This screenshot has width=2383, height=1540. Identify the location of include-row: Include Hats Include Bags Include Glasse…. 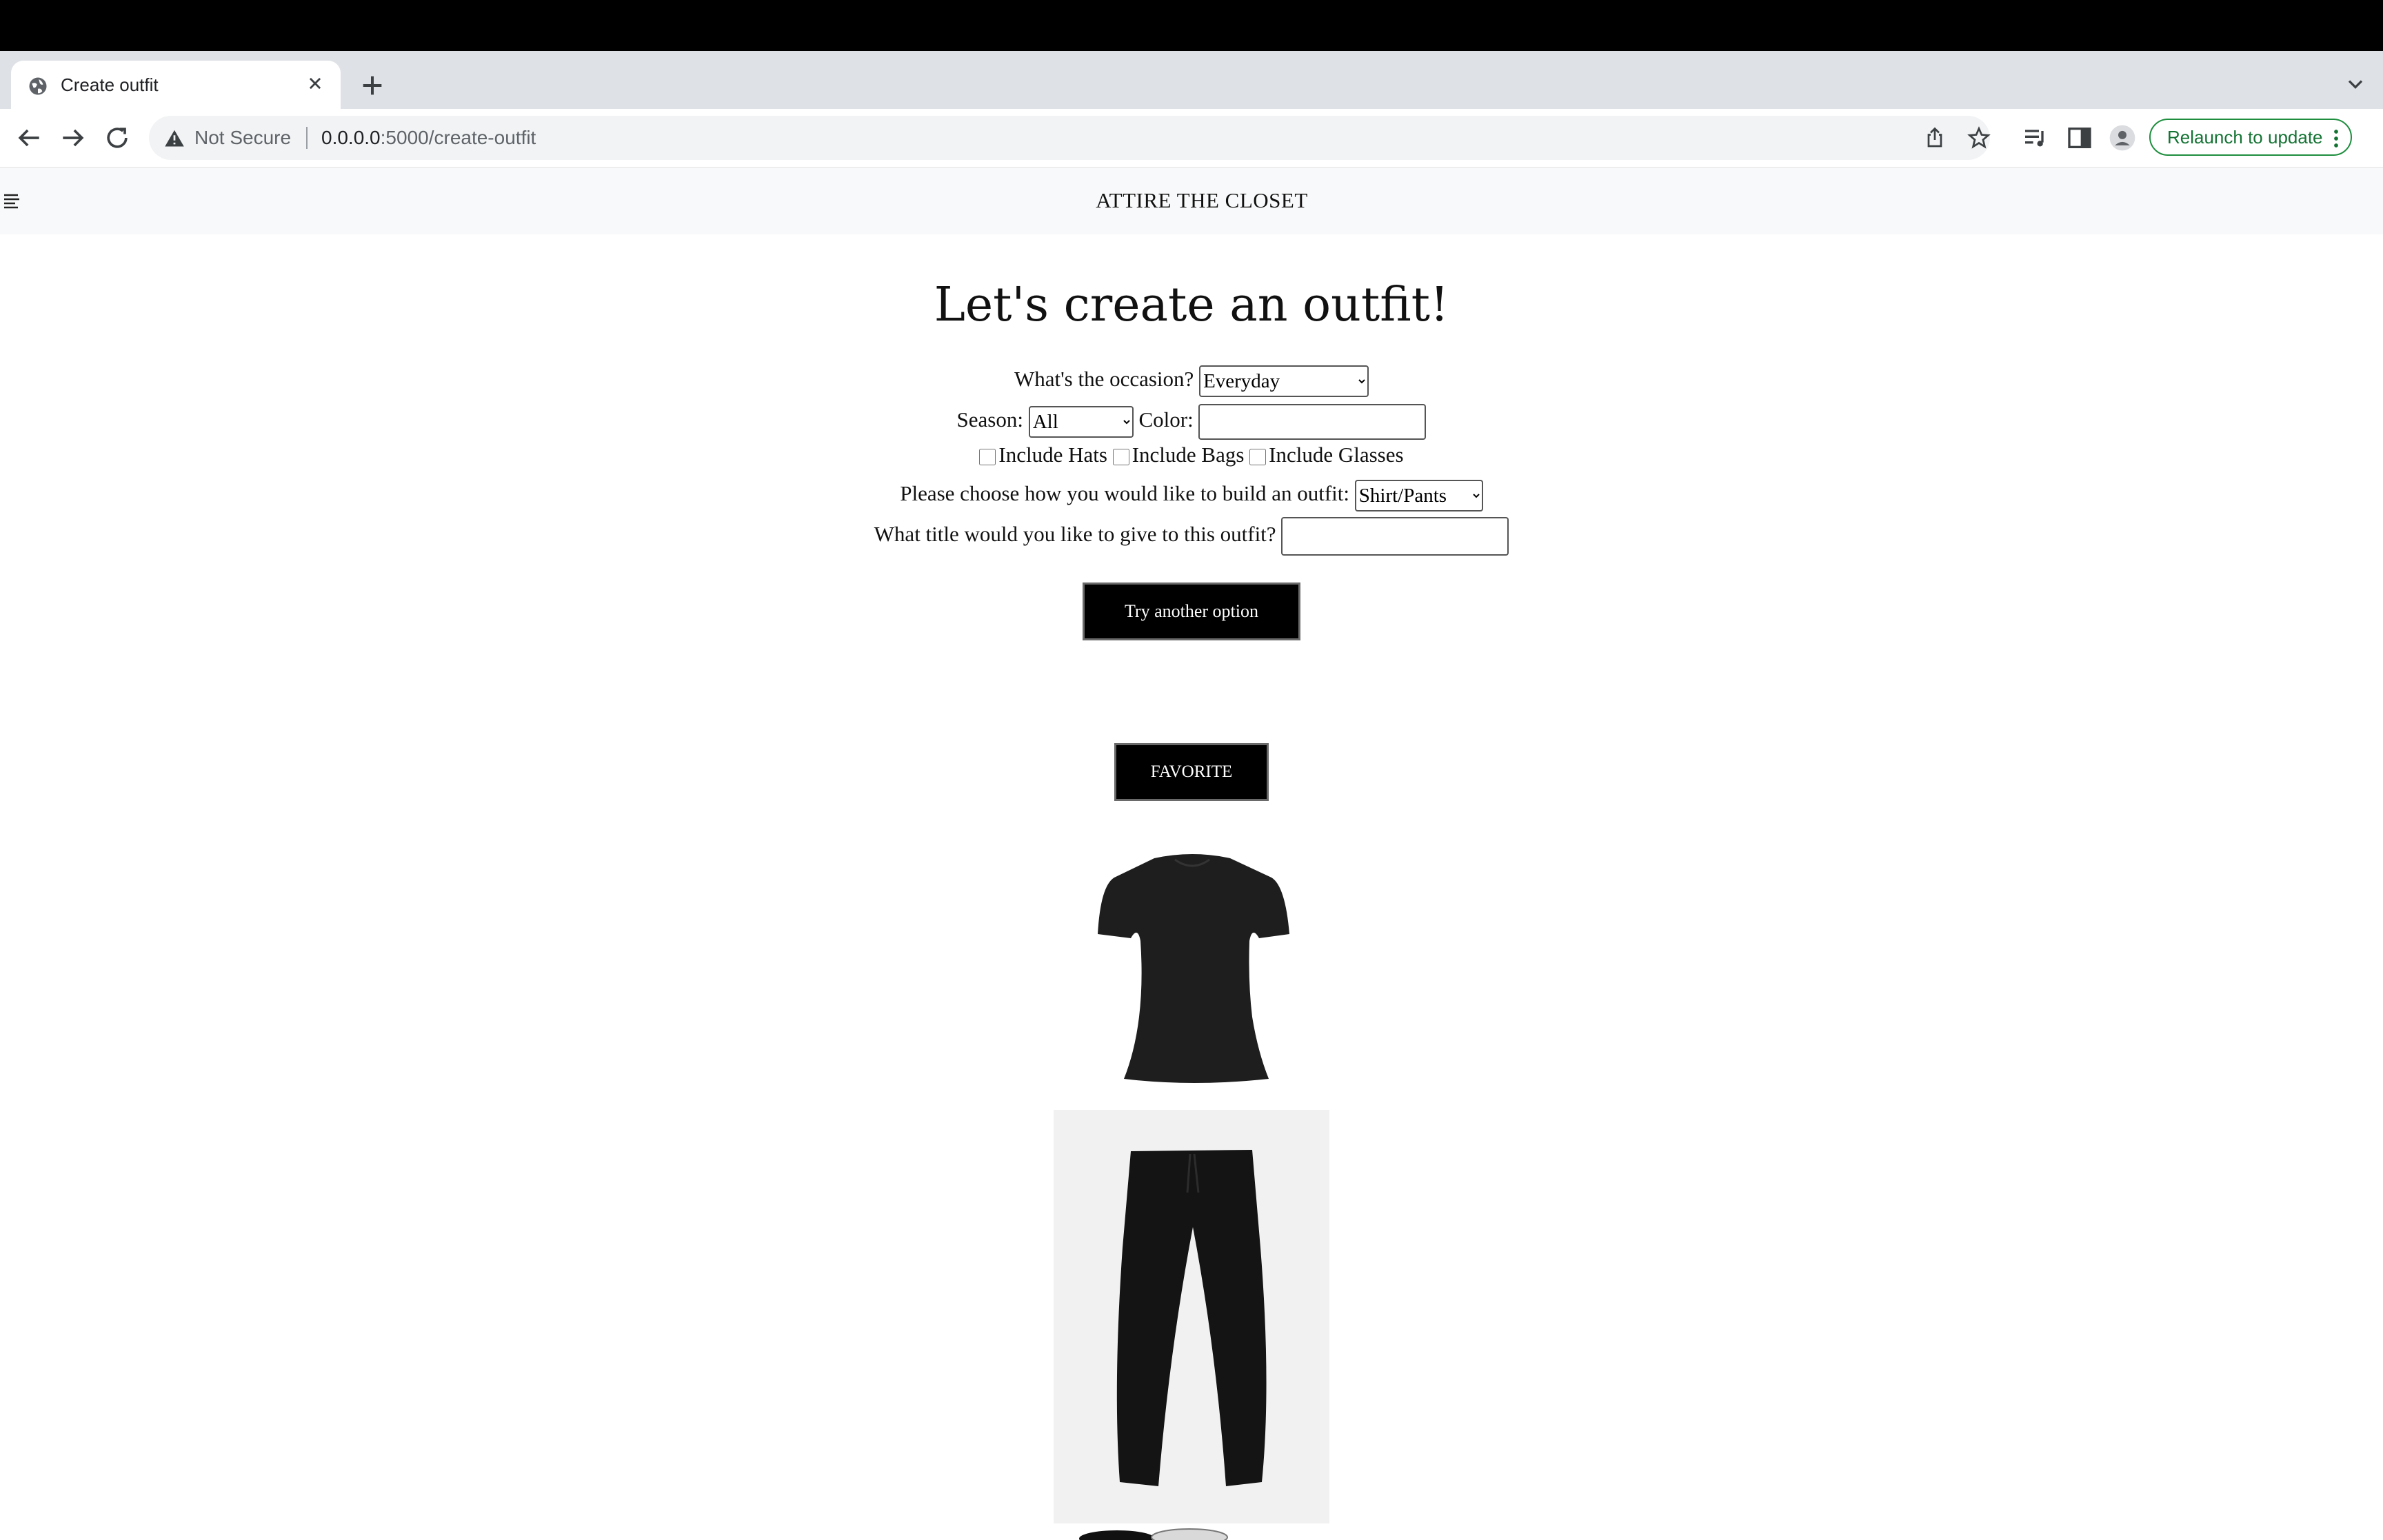
(1191, 455).